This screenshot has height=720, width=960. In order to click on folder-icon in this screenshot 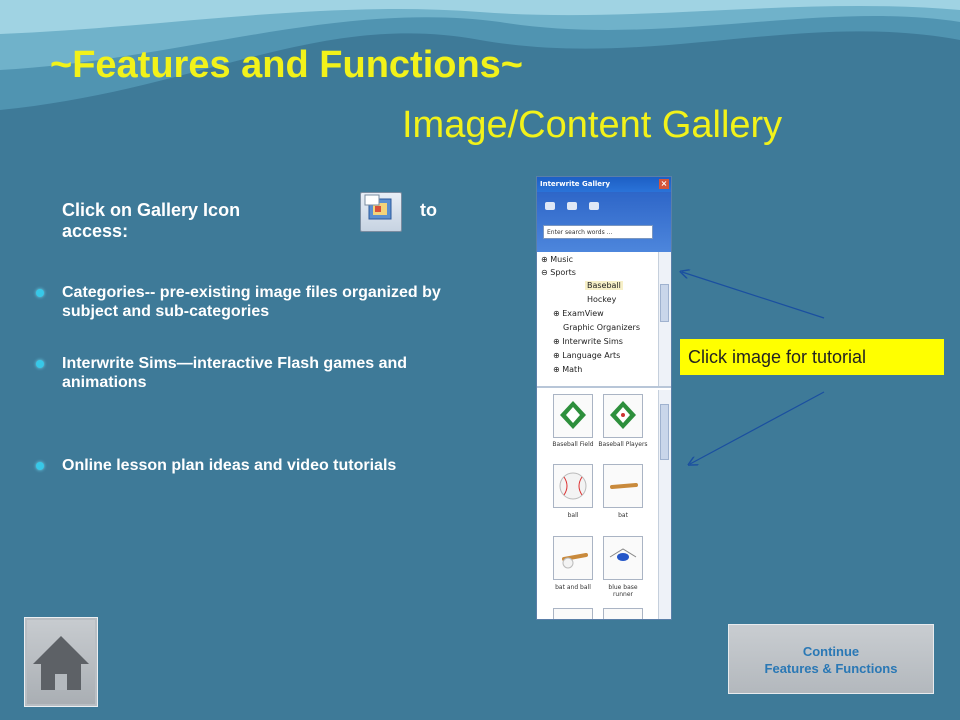, I will do `click(594, 206)`.